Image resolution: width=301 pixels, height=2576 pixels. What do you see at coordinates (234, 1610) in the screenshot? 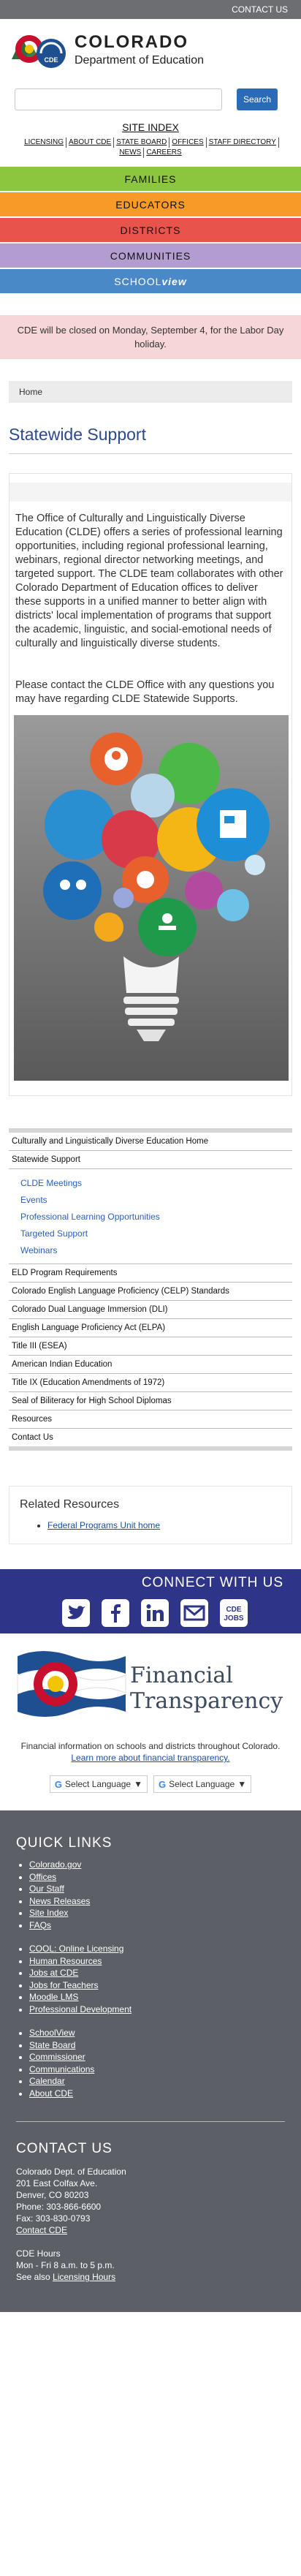
I see `jobs-label-a: CDE` at bounding box center [234, 1610].